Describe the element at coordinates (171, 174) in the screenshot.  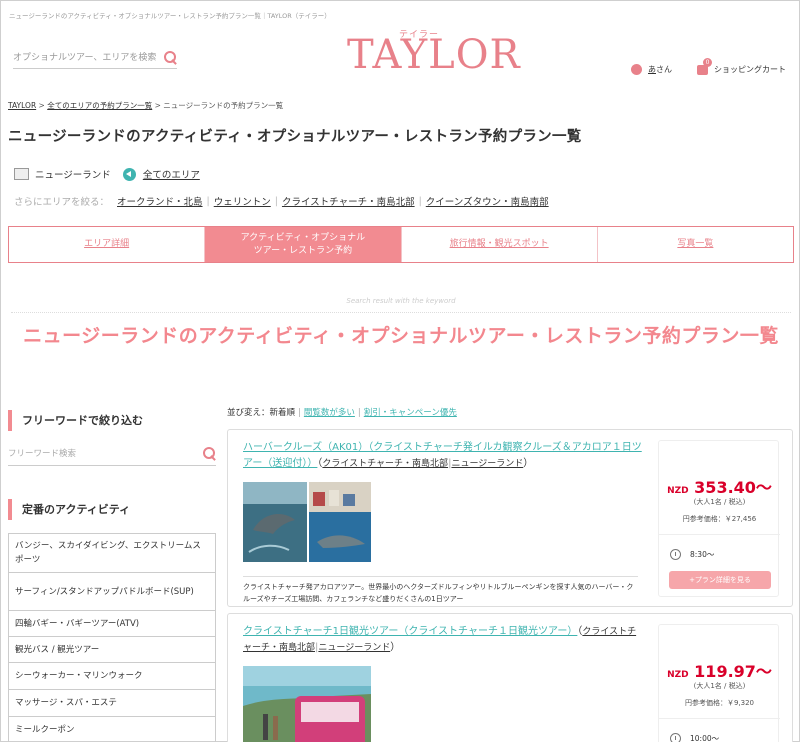
I see `all-areas-link: 全てのエリア` at that location.